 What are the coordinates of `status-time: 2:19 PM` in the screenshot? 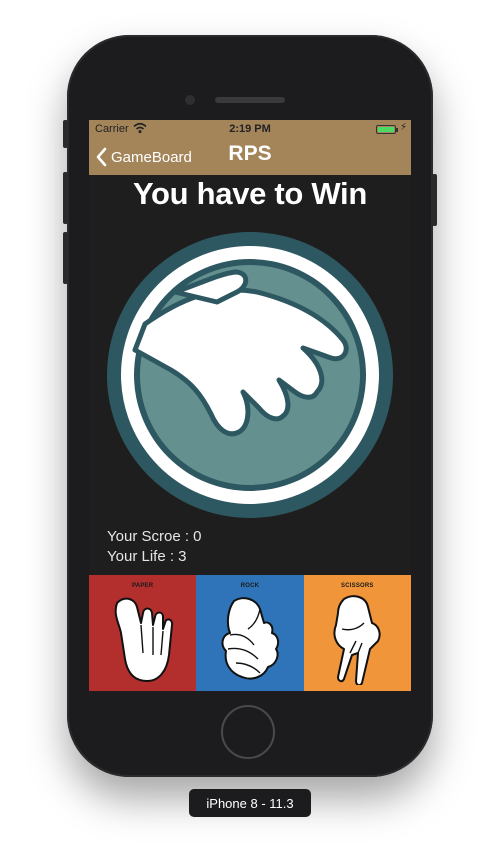 It's located at (250, 129).